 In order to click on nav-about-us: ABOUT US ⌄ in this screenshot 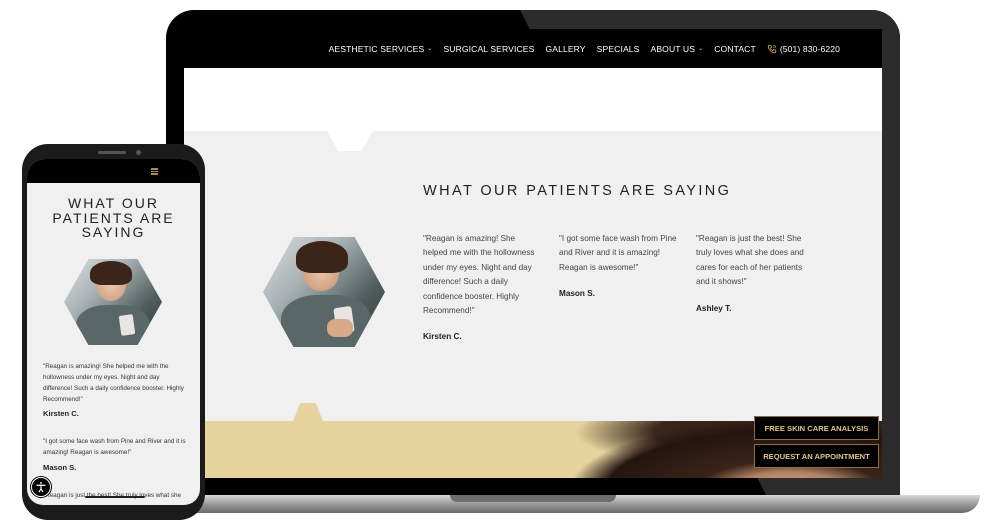, I will do `click(677, 49)`.